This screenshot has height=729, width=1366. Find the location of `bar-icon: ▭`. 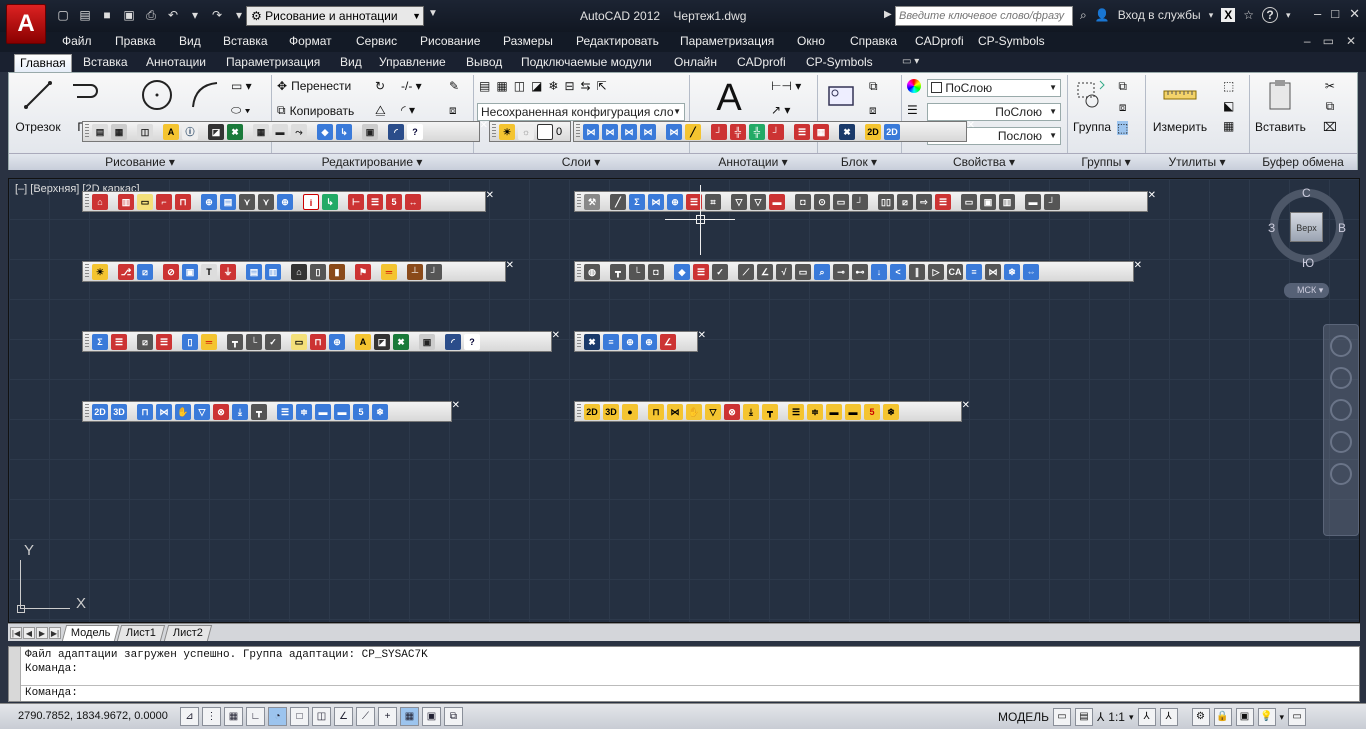

bar-icon: ▭ is located at coordinates (841, 201).